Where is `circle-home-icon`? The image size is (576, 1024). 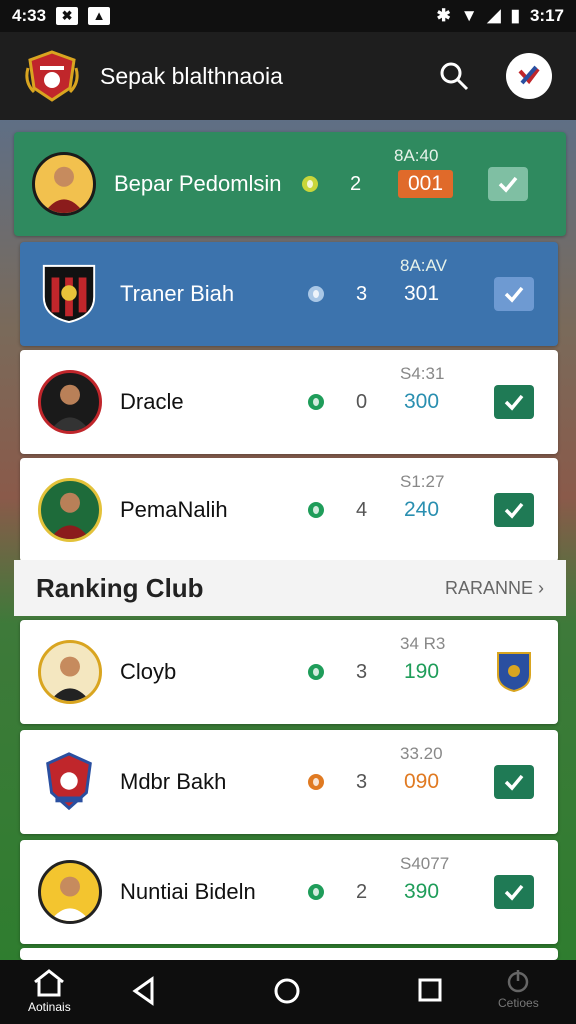
circle-home-icon is located at coordinates (287, 991).